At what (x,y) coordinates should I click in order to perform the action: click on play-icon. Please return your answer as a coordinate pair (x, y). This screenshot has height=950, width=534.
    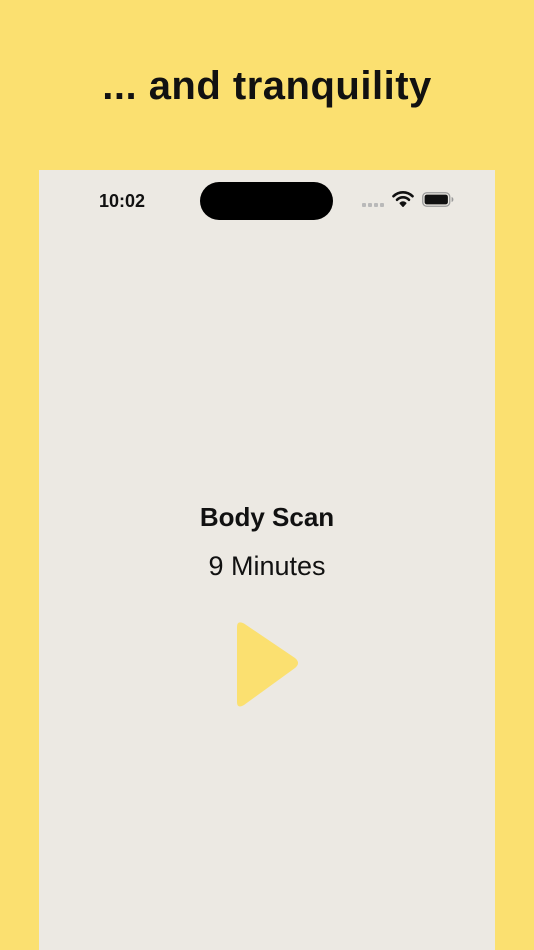
    Looking at the image, I should click on (267, 664).